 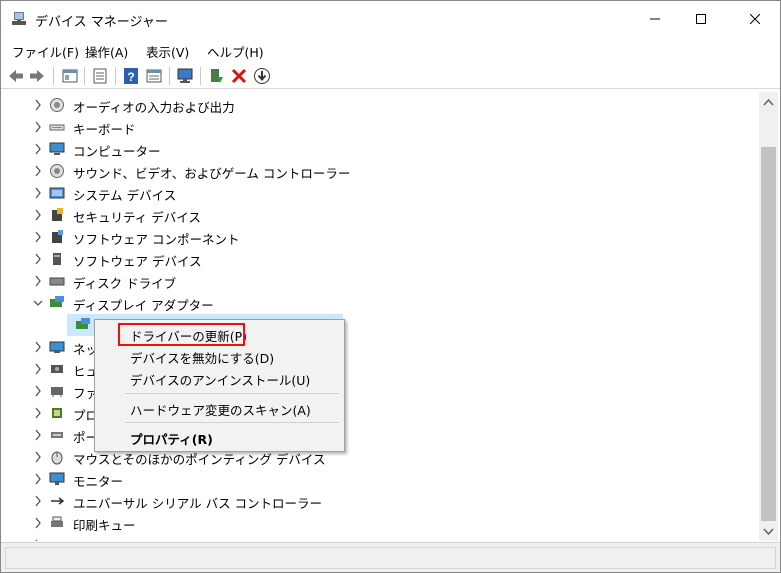 What do you see at coordinates (185, 76) in the screenshot?
I see `monitor-scan-icon` at bounding box center [185, 76].